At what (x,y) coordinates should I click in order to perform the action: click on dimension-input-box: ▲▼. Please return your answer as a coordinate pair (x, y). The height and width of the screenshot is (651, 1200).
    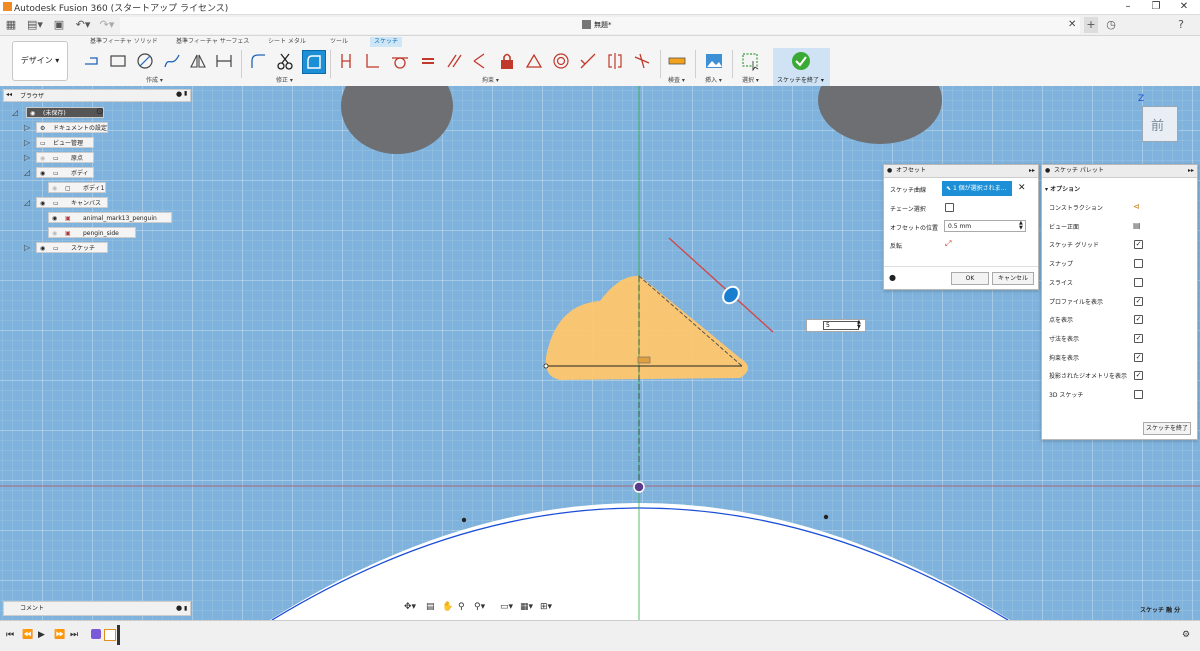
    Looking at the image, I should click on (836, 325).